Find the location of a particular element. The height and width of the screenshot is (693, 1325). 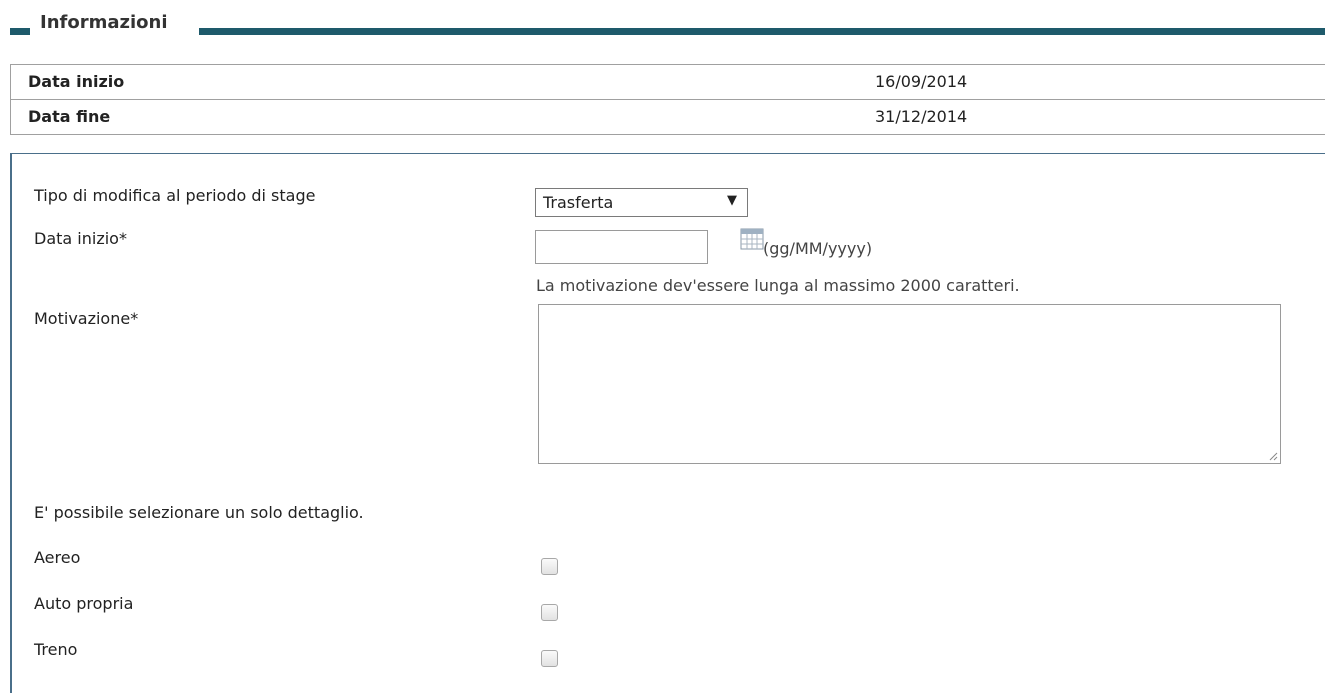

option-label-auto-propria: Auto propria is located at coordinates (84, 603).